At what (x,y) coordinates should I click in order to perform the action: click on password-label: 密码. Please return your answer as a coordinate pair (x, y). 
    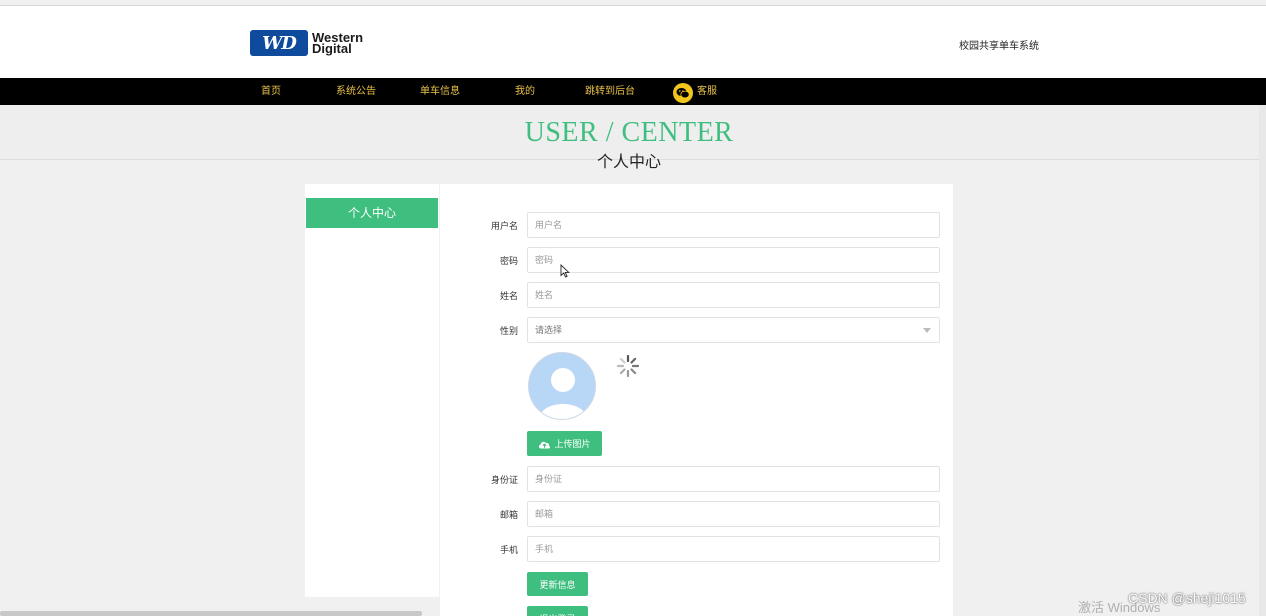
    Looking at the image, I should click on (508, 261).